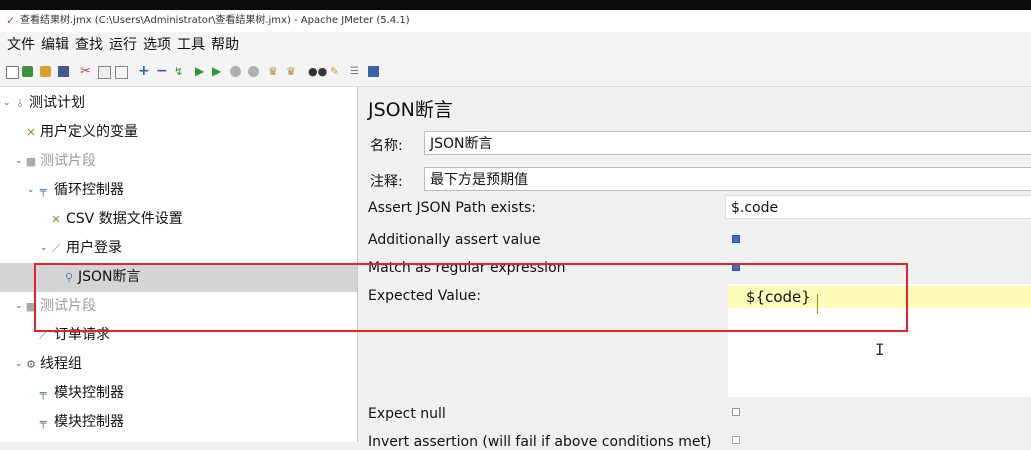  I want to click on json-path-label: Assert JSON Path exists:, so click(452, 208).